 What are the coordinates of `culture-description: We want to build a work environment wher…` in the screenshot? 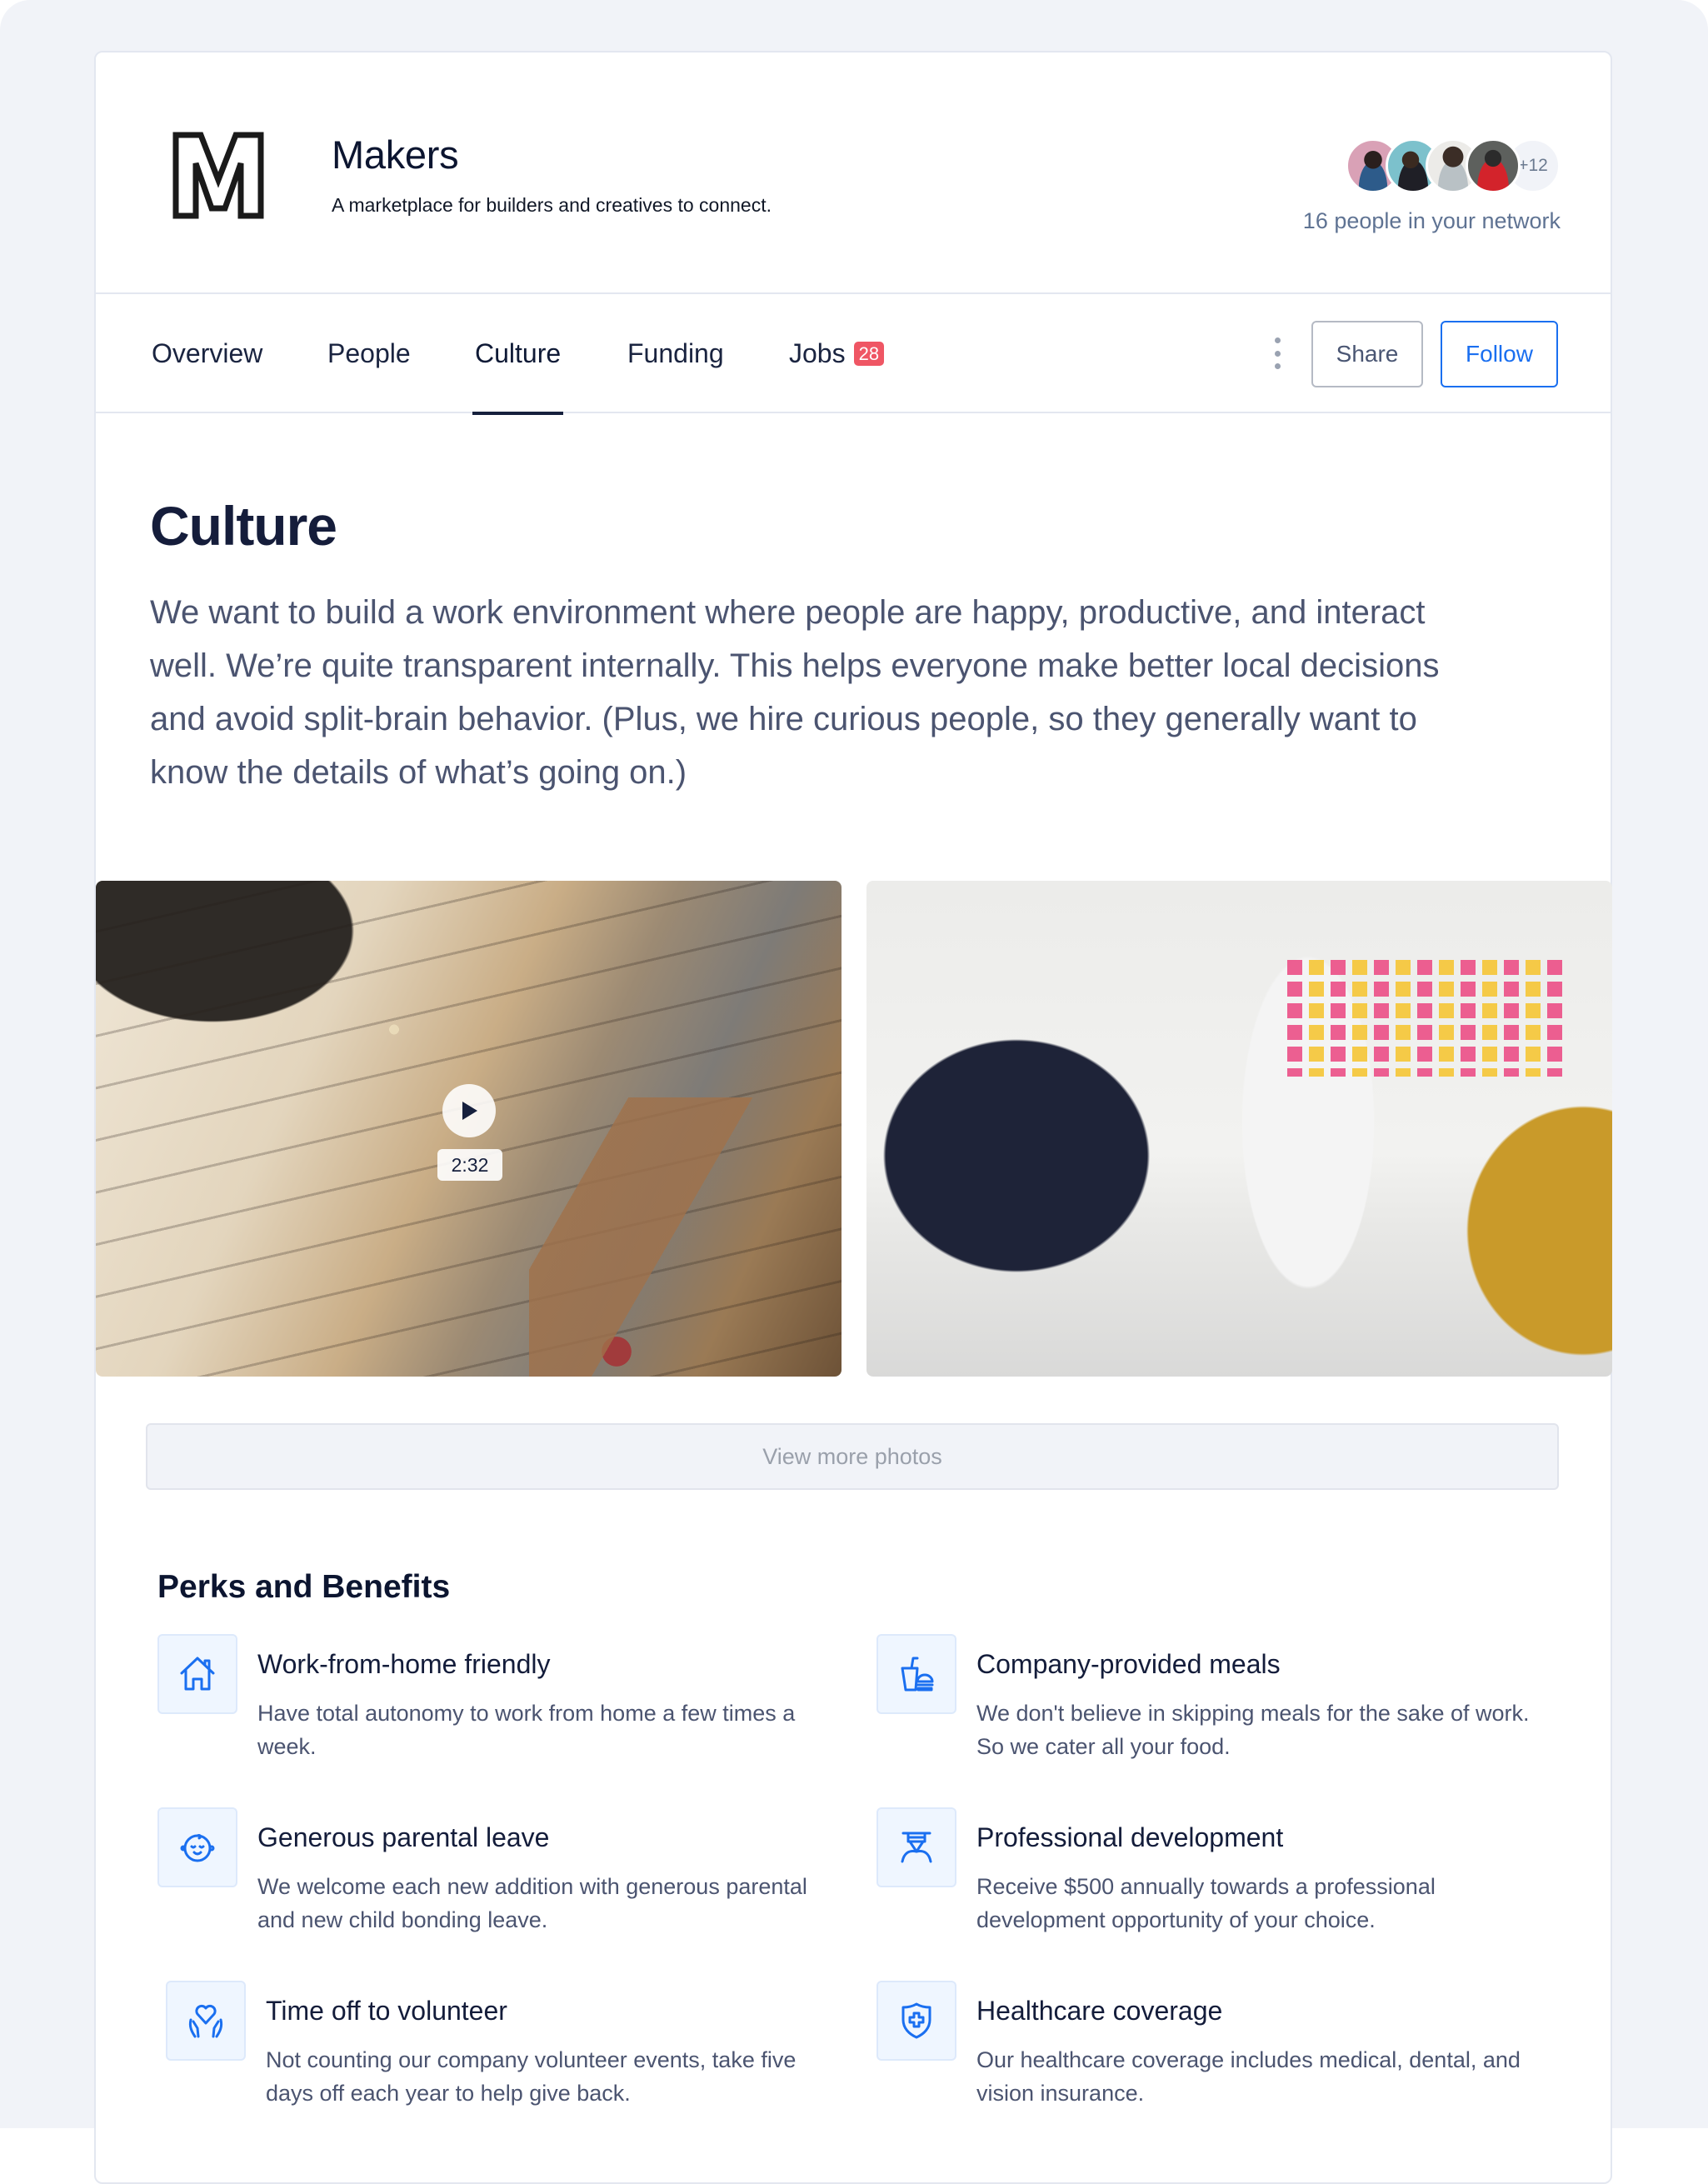 It's located at (795, 692).